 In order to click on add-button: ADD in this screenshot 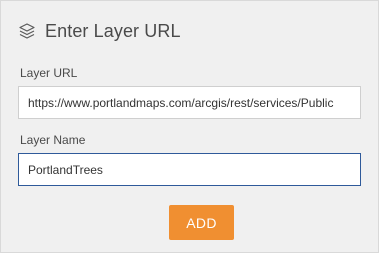, I will do `click(201, 222)`.